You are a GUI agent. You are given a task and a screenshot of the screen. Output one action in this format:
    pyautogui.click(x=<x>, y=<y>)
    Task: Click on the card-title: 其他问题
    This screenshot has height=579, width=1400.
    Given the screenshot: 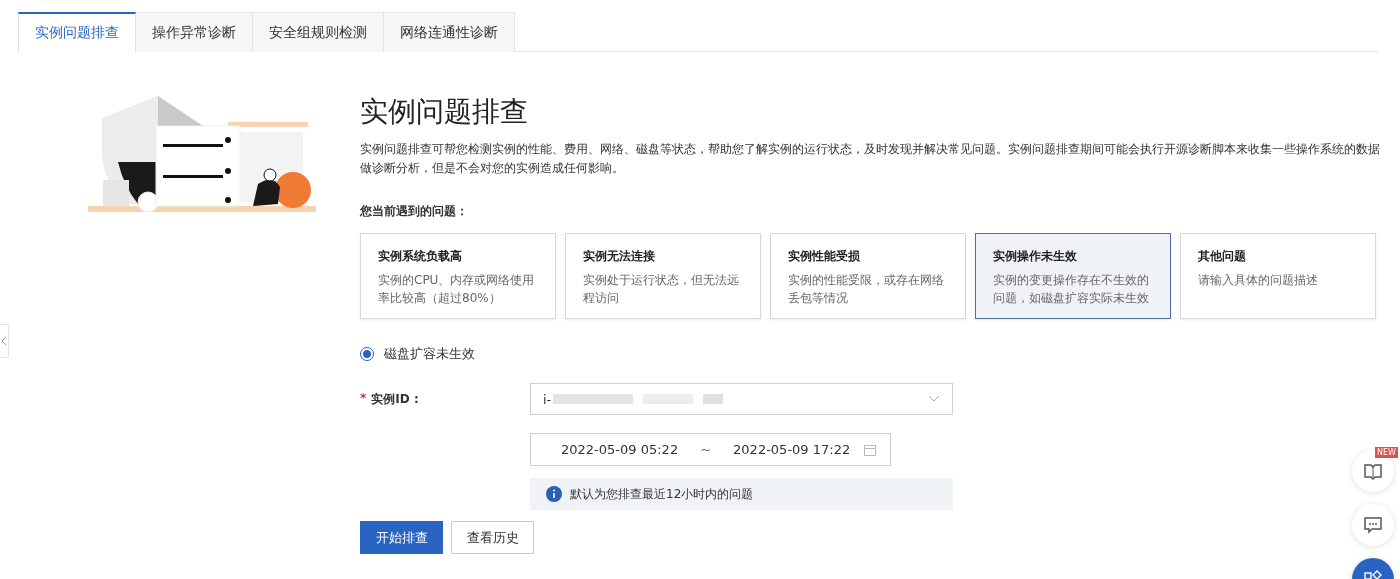 What is the action you would take?
    pyautogui.click(x=1222, y=256)
    